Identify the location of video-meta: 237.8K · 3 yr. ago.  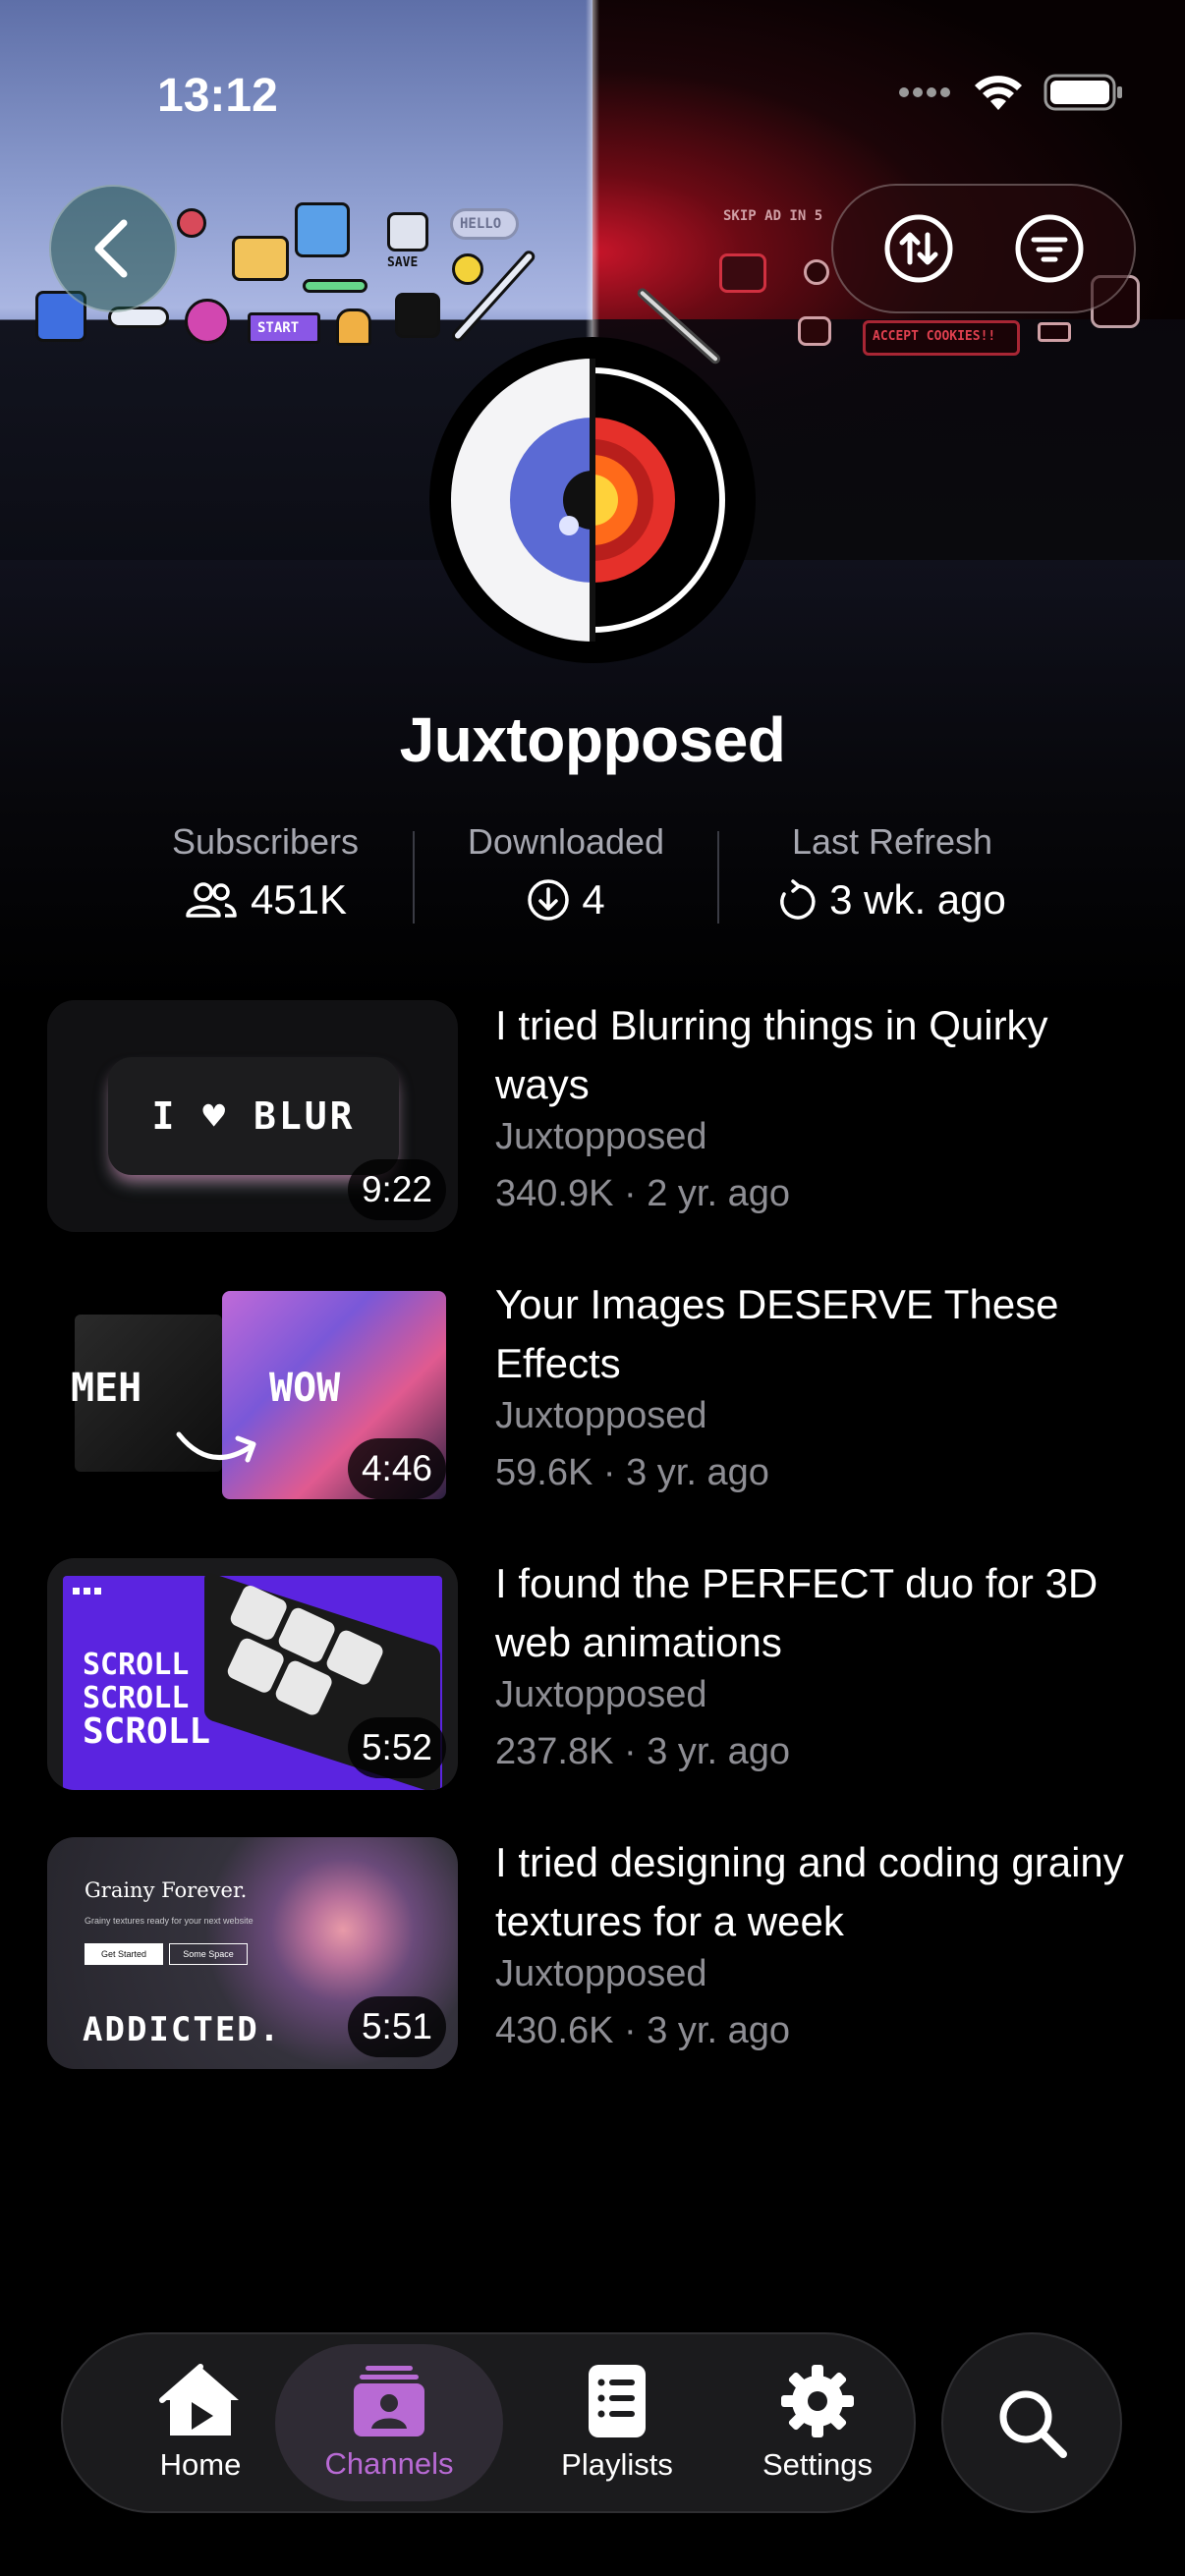
(643, 1751).